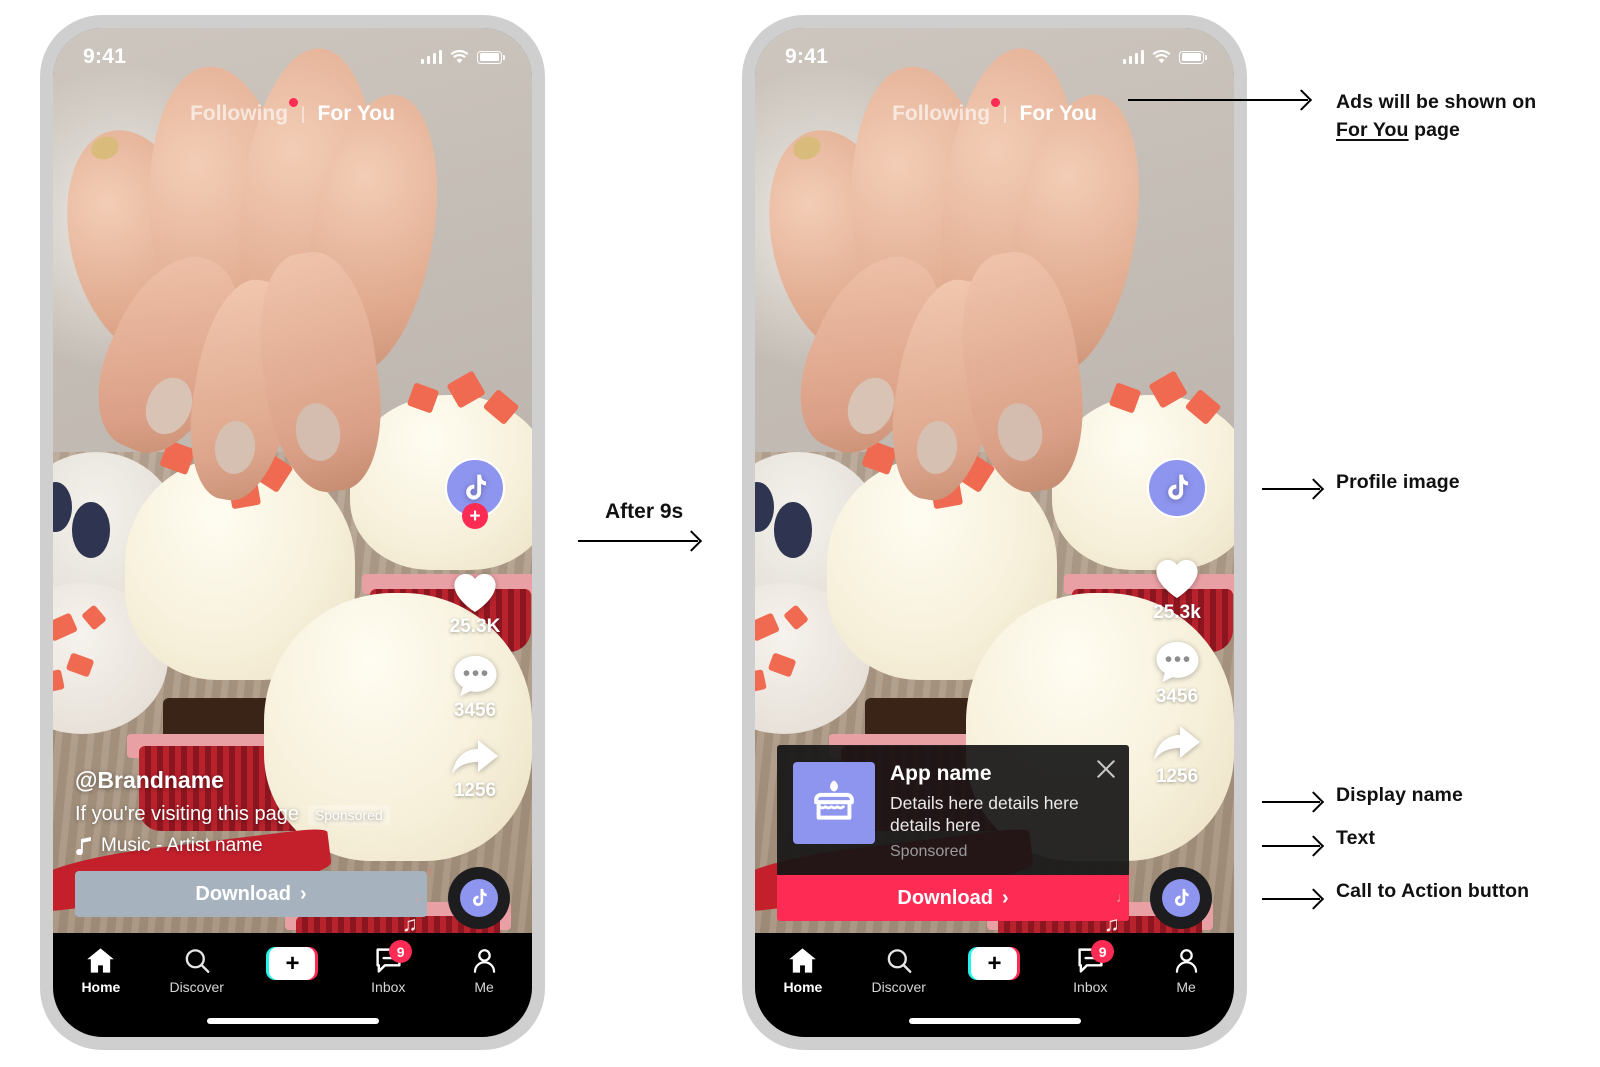 This screenshot has width=1600, height=1067. I want to click on annotation-arrow-profile, so click(1291, 489).